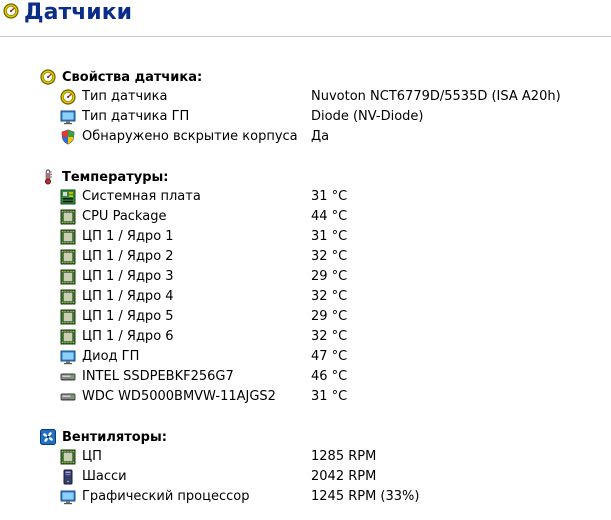  I want to click on sensor-row: CPU Package 44 °C, so click(330, 217).